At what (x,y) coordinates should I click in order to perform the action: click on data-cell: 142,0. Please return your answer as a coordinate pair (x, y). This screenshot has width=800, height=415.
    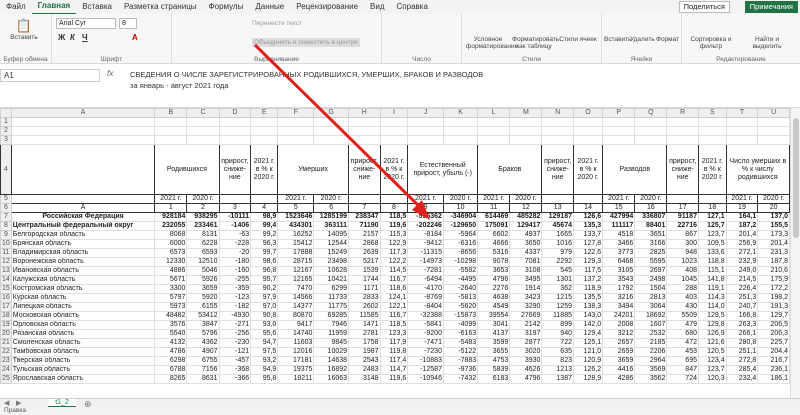
    Looking at the image, I should click on (588, 325).